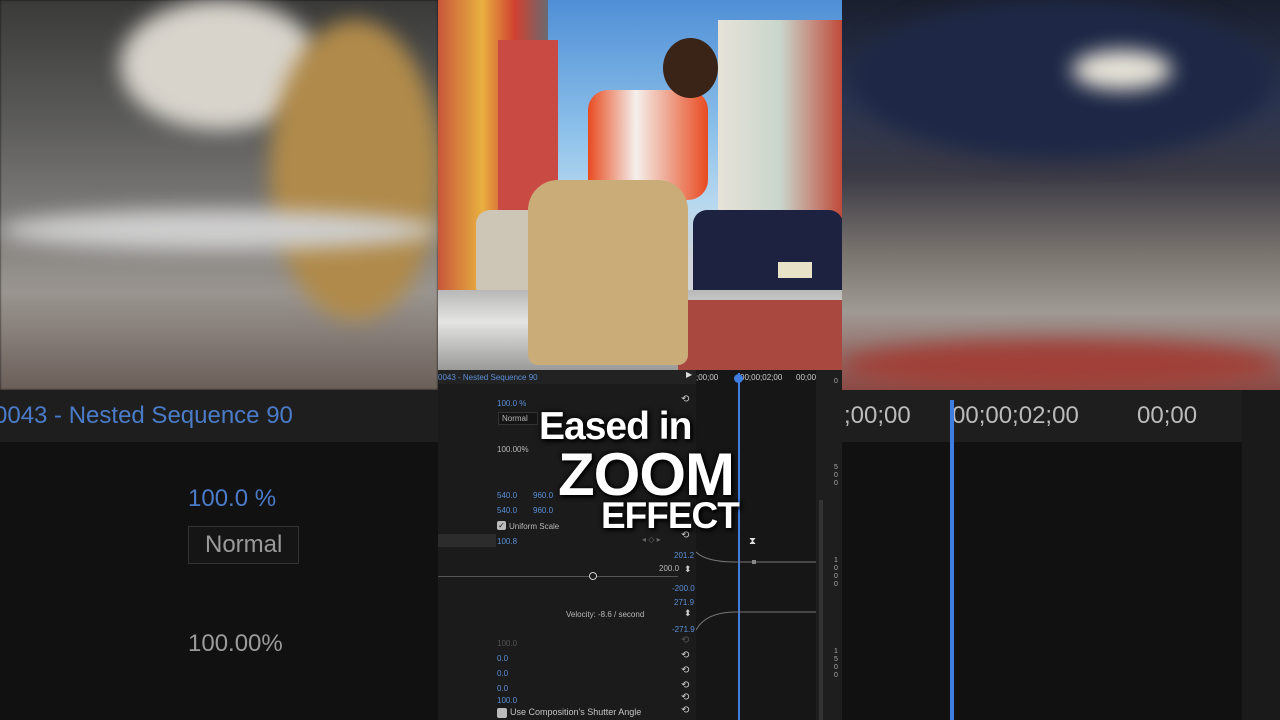 The width and height of the screenshot is (1280, 720). Describe the element at coordinates (684, 602) in the screenshot. I see `velocity-max: 271.9` at that location.